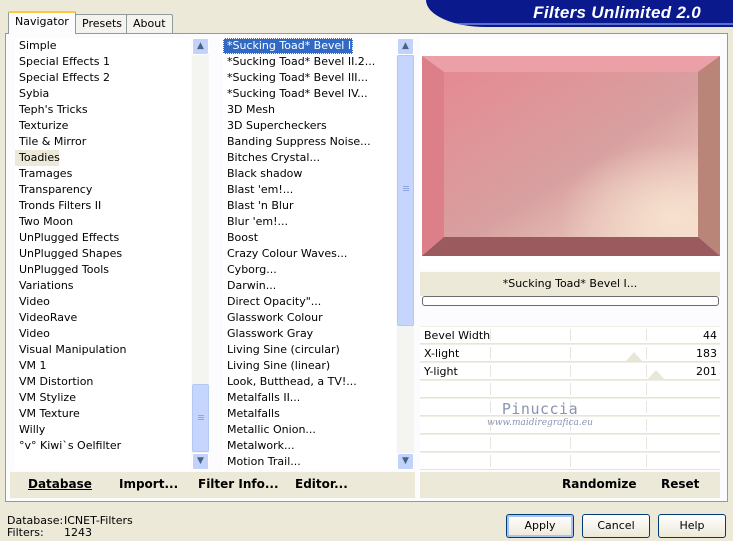 The image size is (733, 541). I want to click on apply-button: Apply, so click(540, 526).